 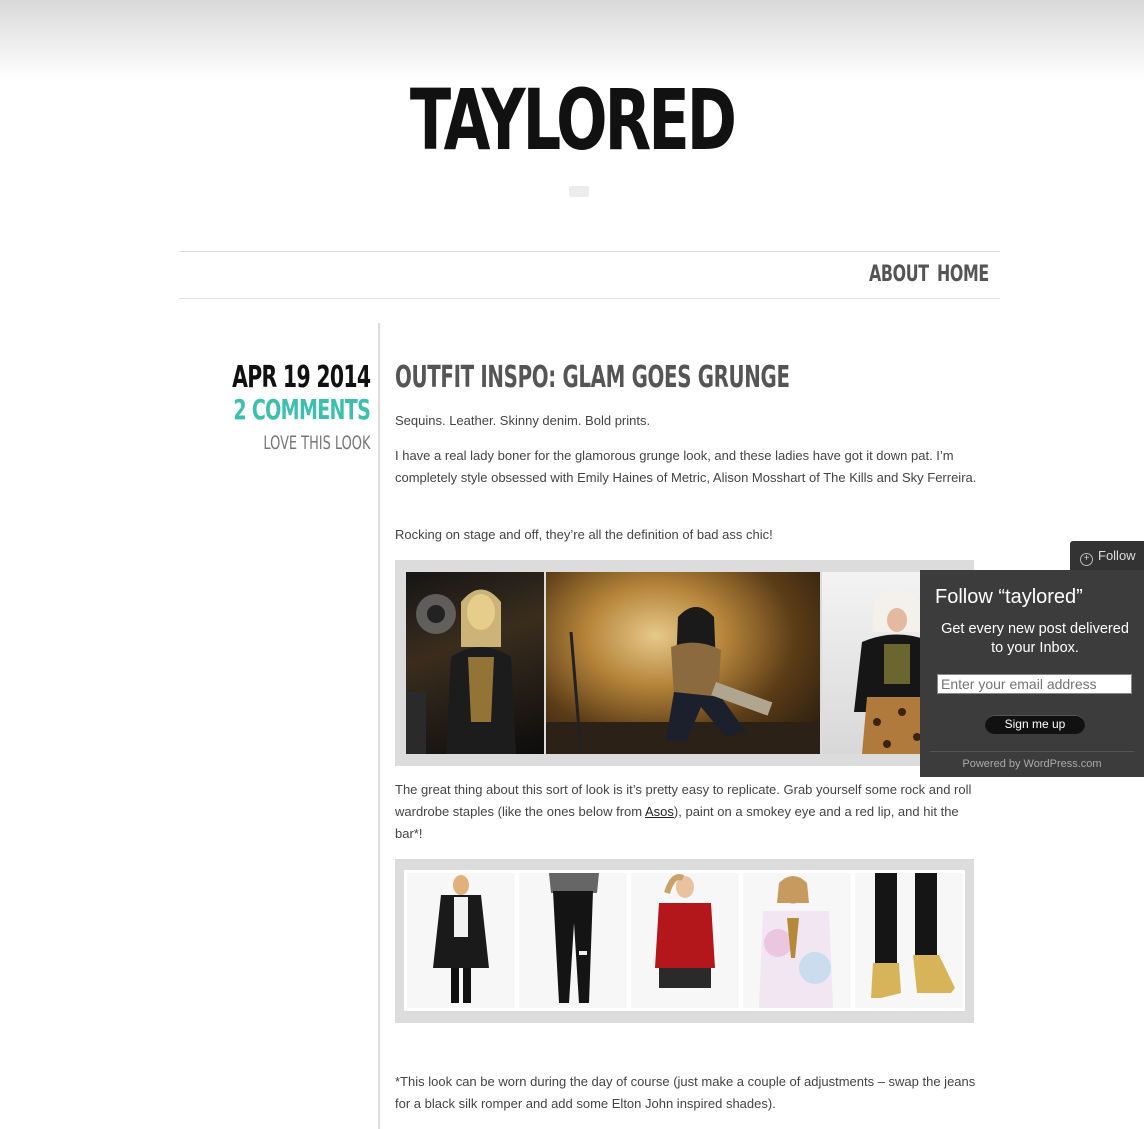 I want to click on powered-by-link: Powered by WordPress.com, so click(x=1032, y=764).